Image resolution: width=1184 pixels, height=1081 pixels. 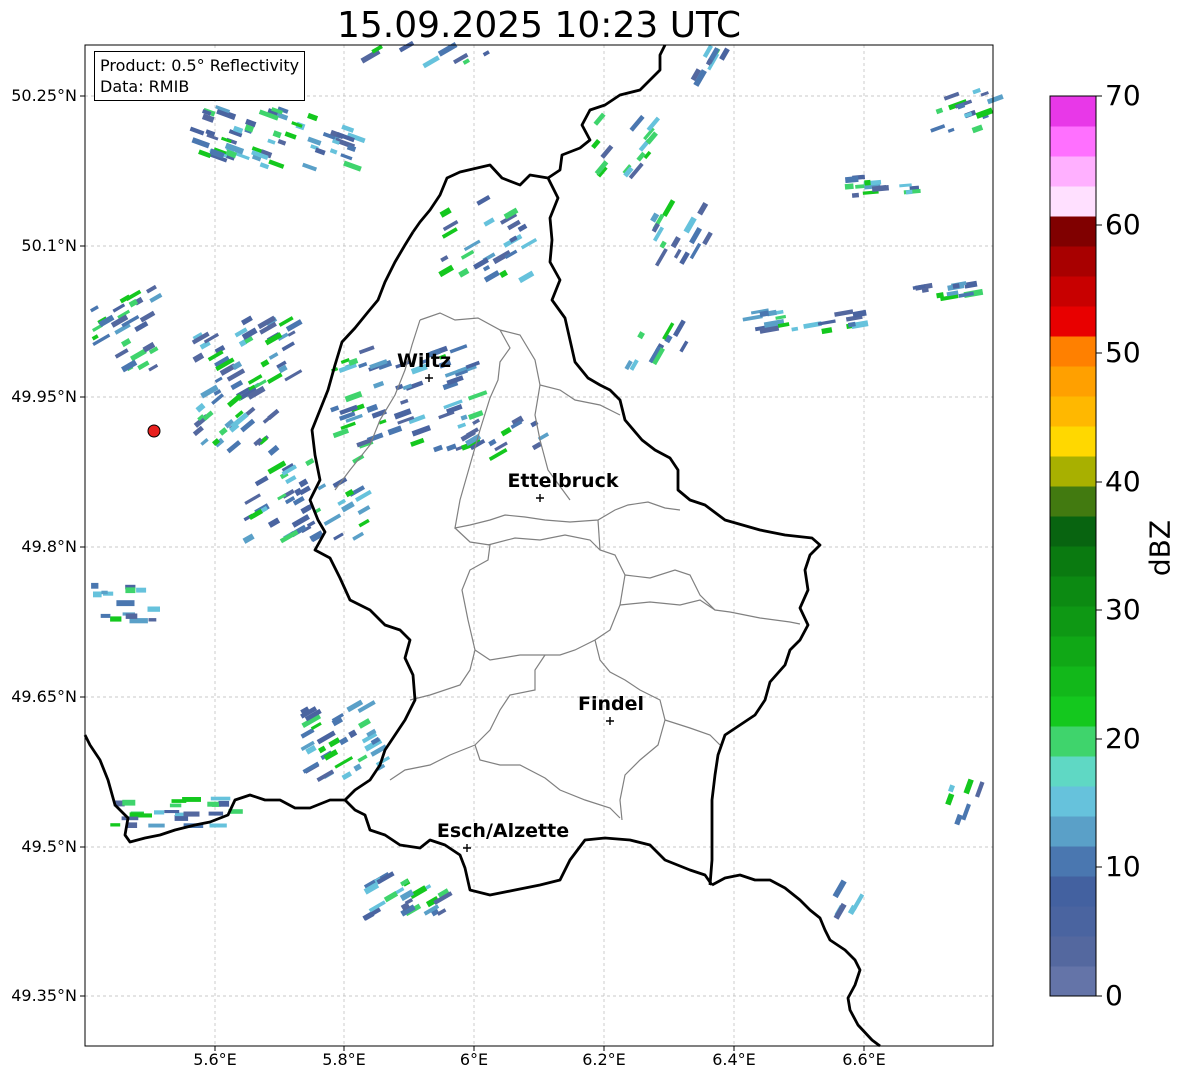 What do you see at coordinates (474, 1059) in the screenshot?
I see `lon-label: 6°E` at bounding box center [474, 1059].